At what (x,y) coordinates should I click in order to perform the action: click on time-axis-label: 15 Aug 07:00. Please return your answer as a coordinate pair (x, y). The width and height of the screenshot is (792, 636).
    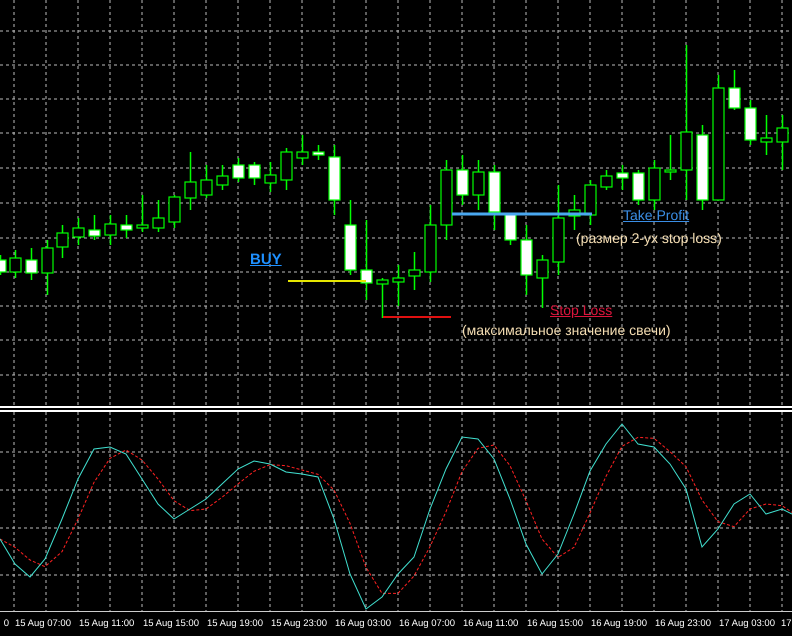
    Looking at the image, I should click on (43, 623).